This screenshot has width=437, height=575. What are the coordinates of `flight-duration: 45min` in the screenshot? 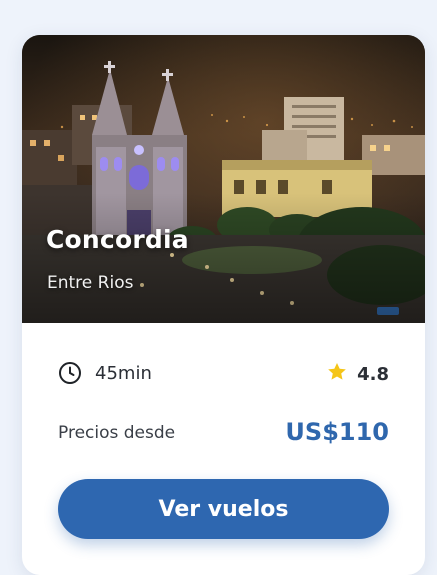 It's located at (105, 373).